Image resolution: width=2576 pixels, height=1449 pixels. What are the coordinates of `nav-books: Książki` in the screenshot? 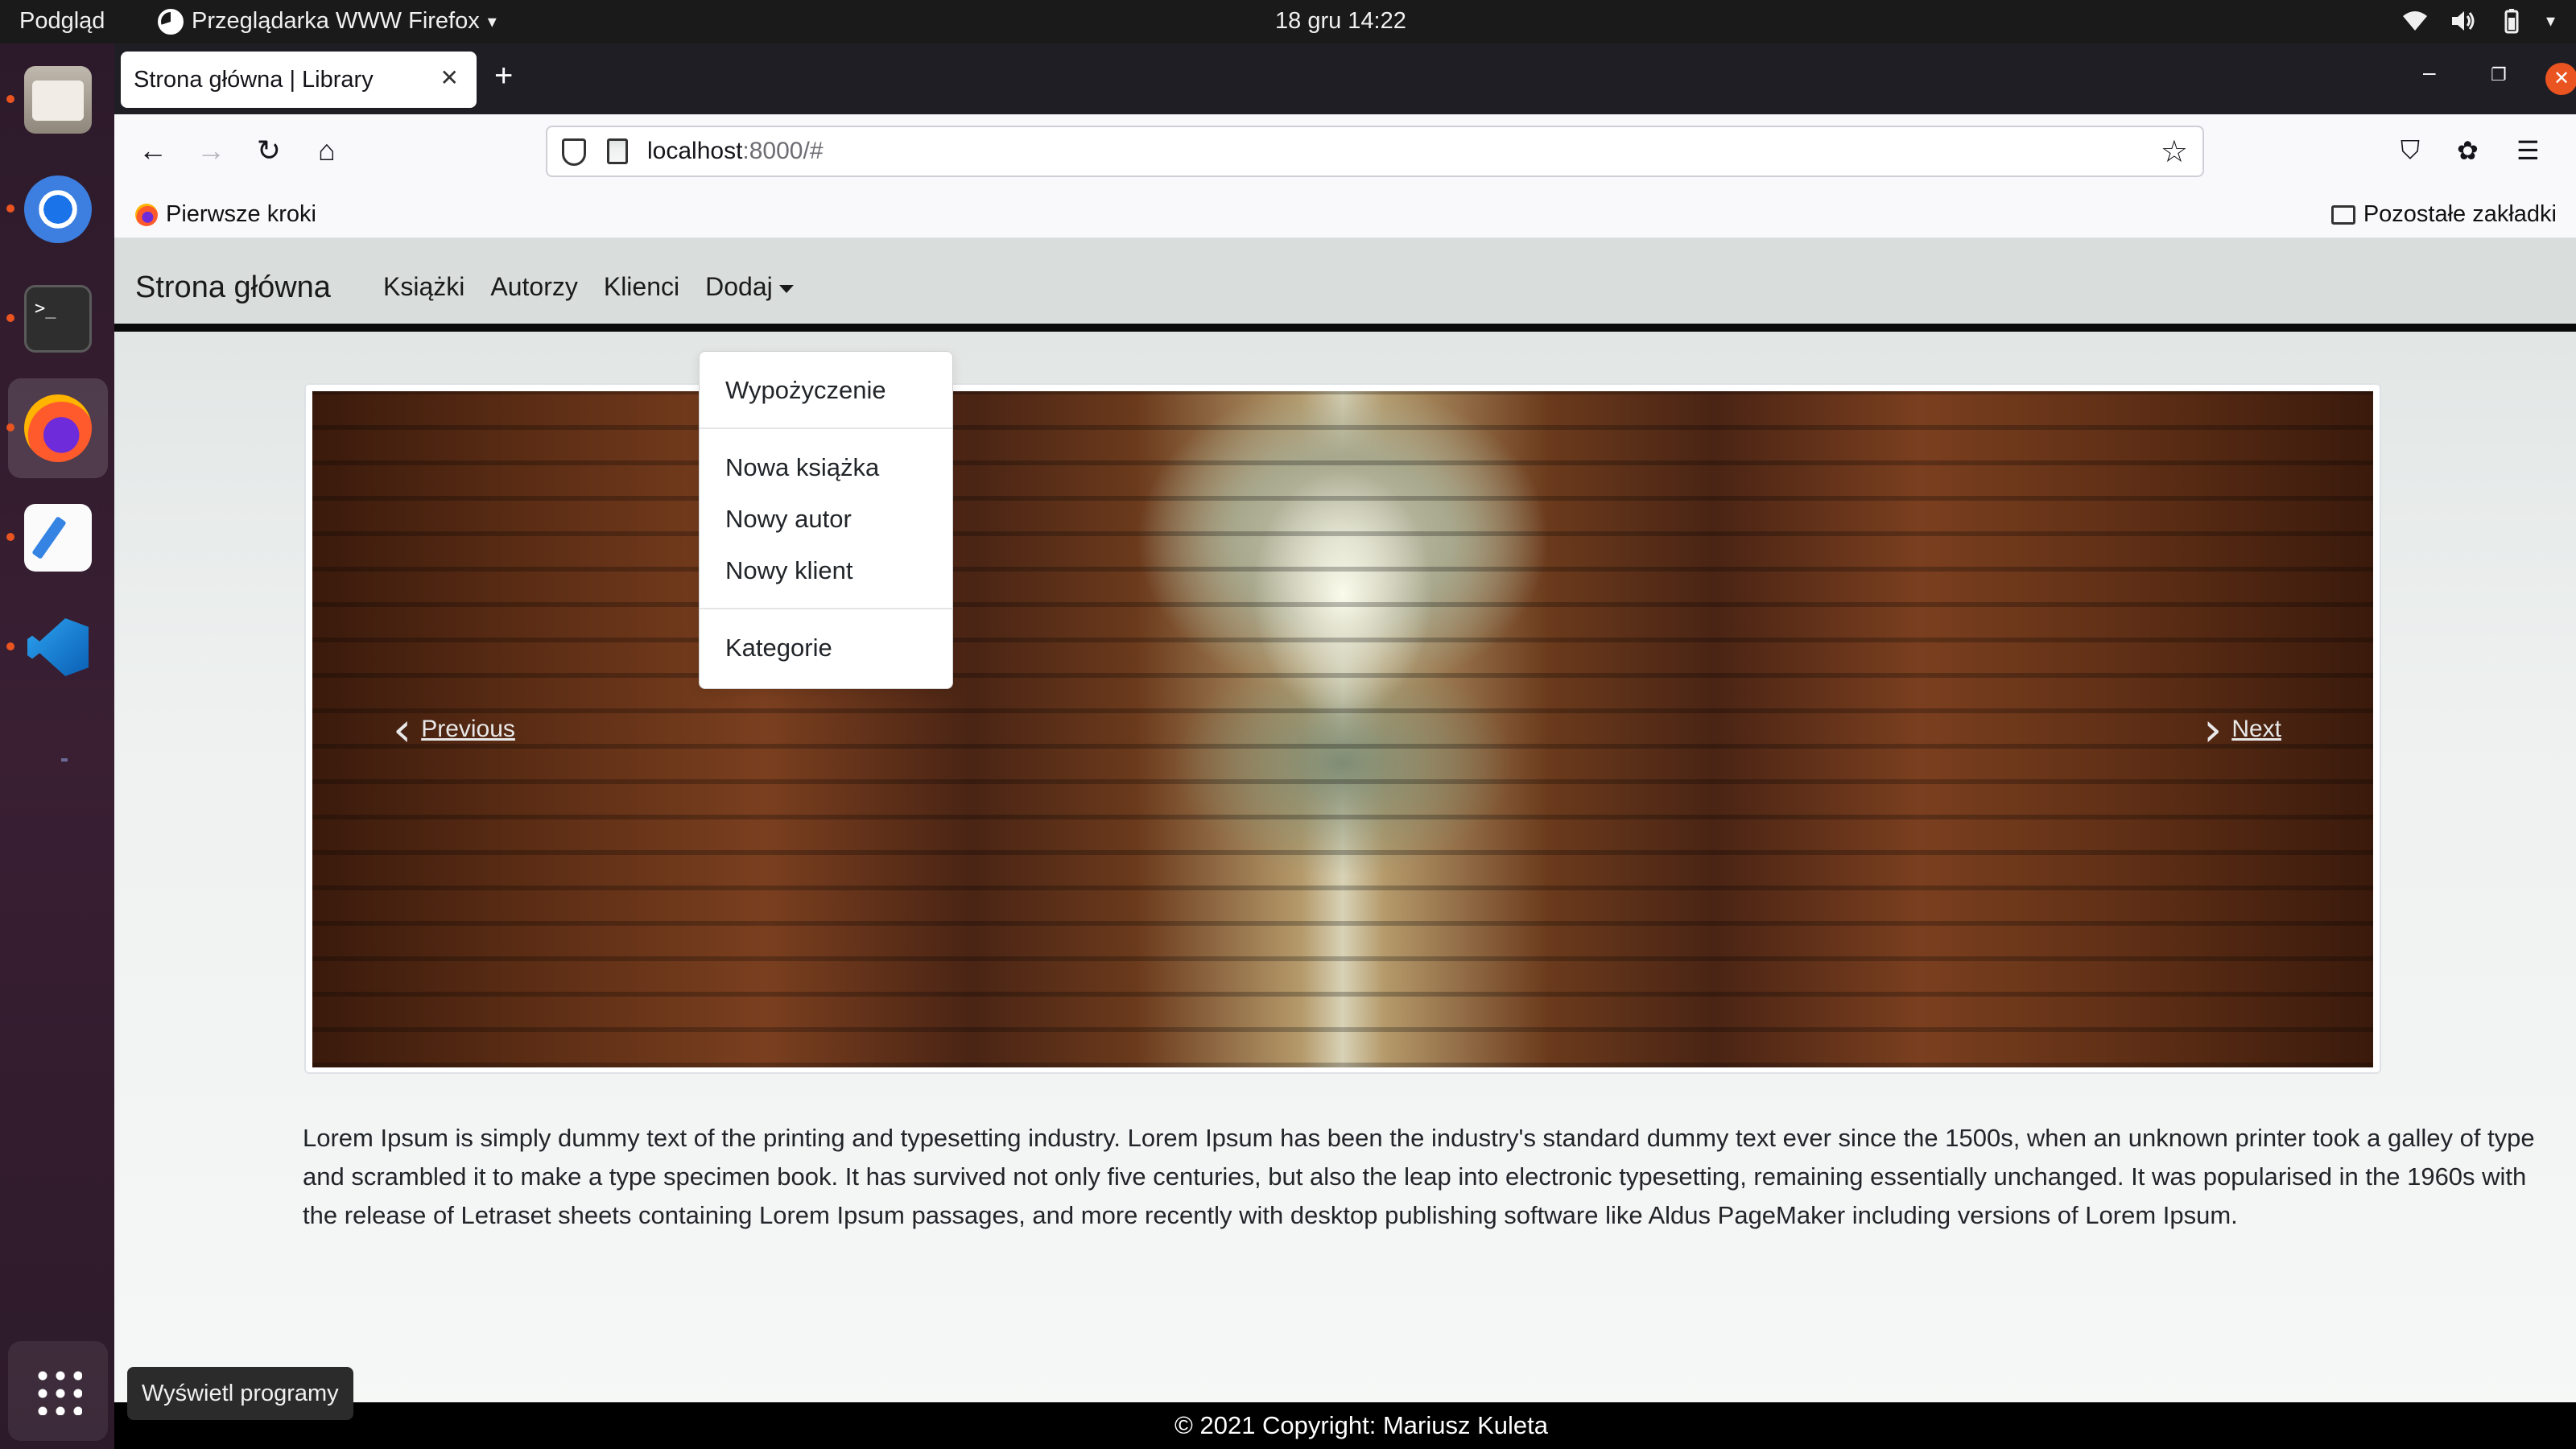 It's located at (423, 287).